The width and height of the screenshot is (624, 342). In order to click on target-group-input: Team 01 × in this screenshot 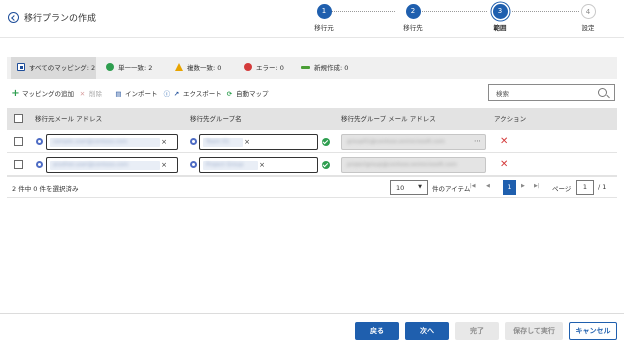, I will do `click(258, 142)`.